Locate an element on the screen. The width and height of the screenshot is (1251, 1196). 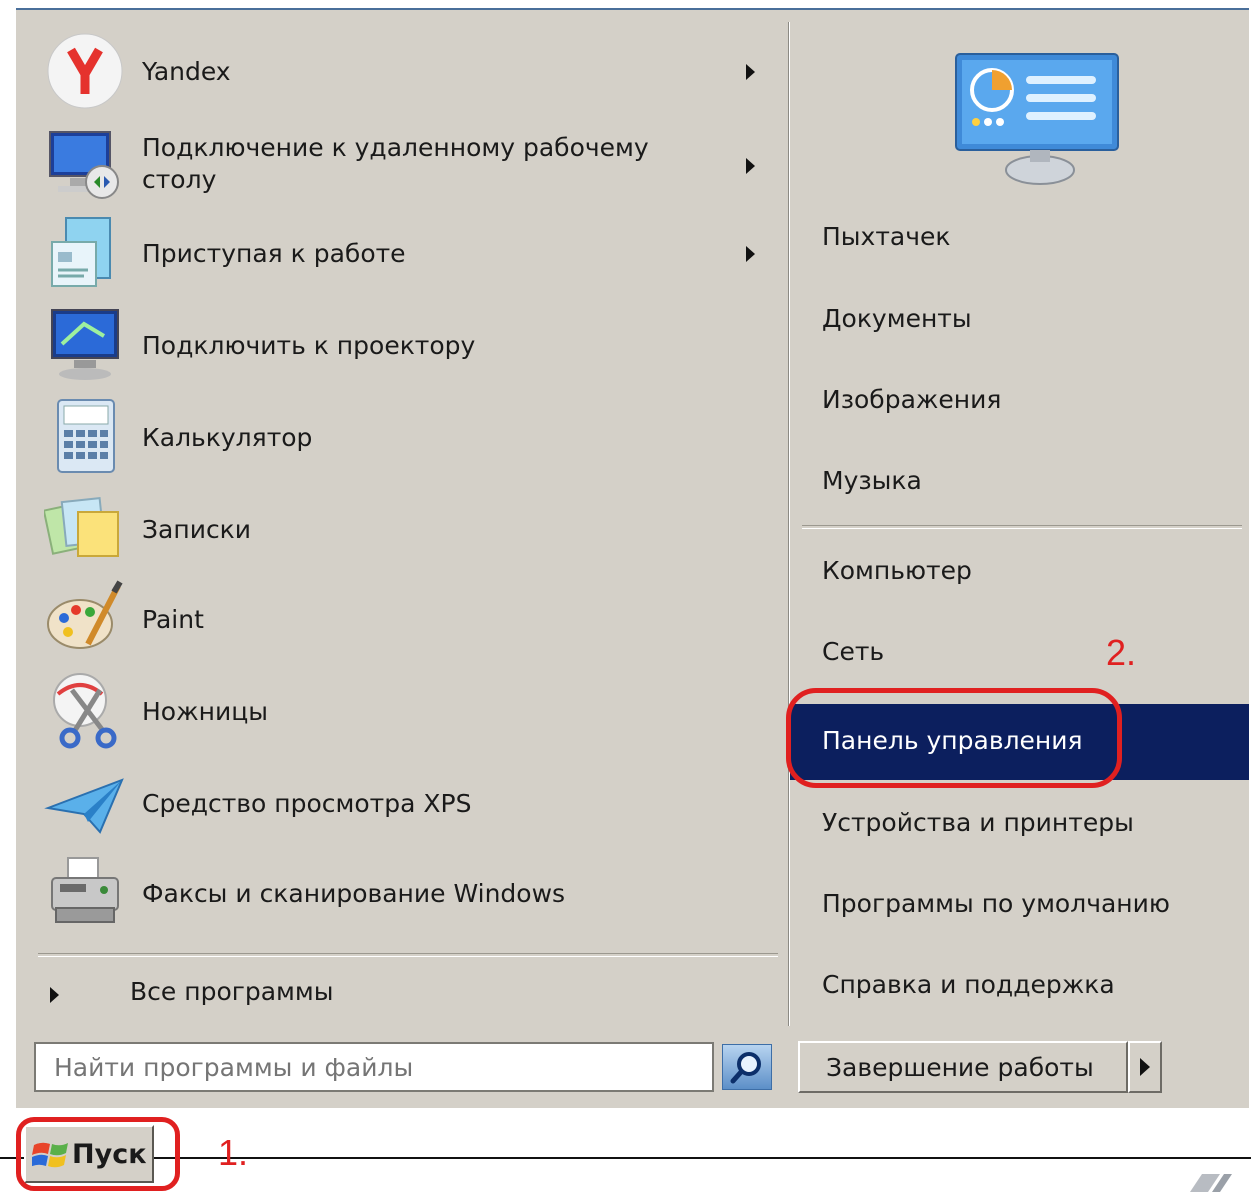
place-label: Устройства и принтеры is located at coordinates (978, 822).